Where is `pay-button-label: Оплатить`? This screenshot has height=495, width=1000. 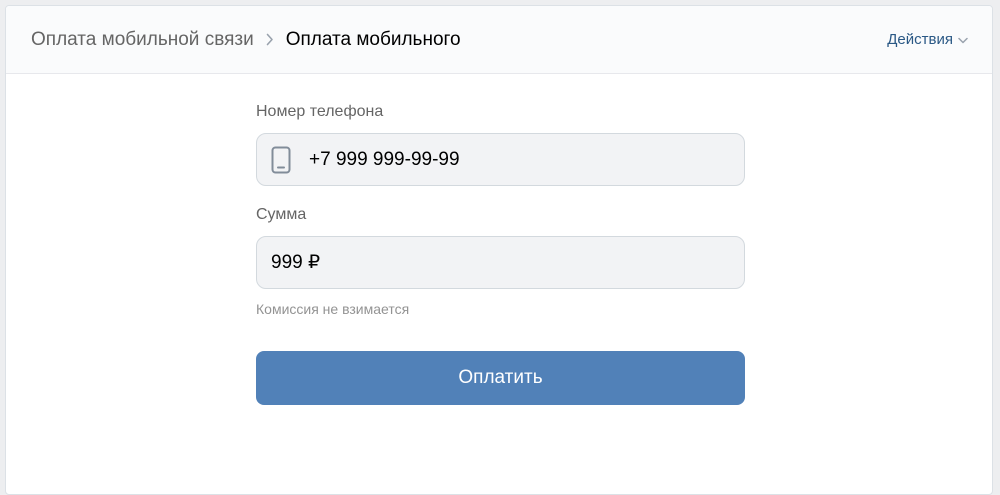
pay-button-label: Оплатить is located at coordinates (500, 377).